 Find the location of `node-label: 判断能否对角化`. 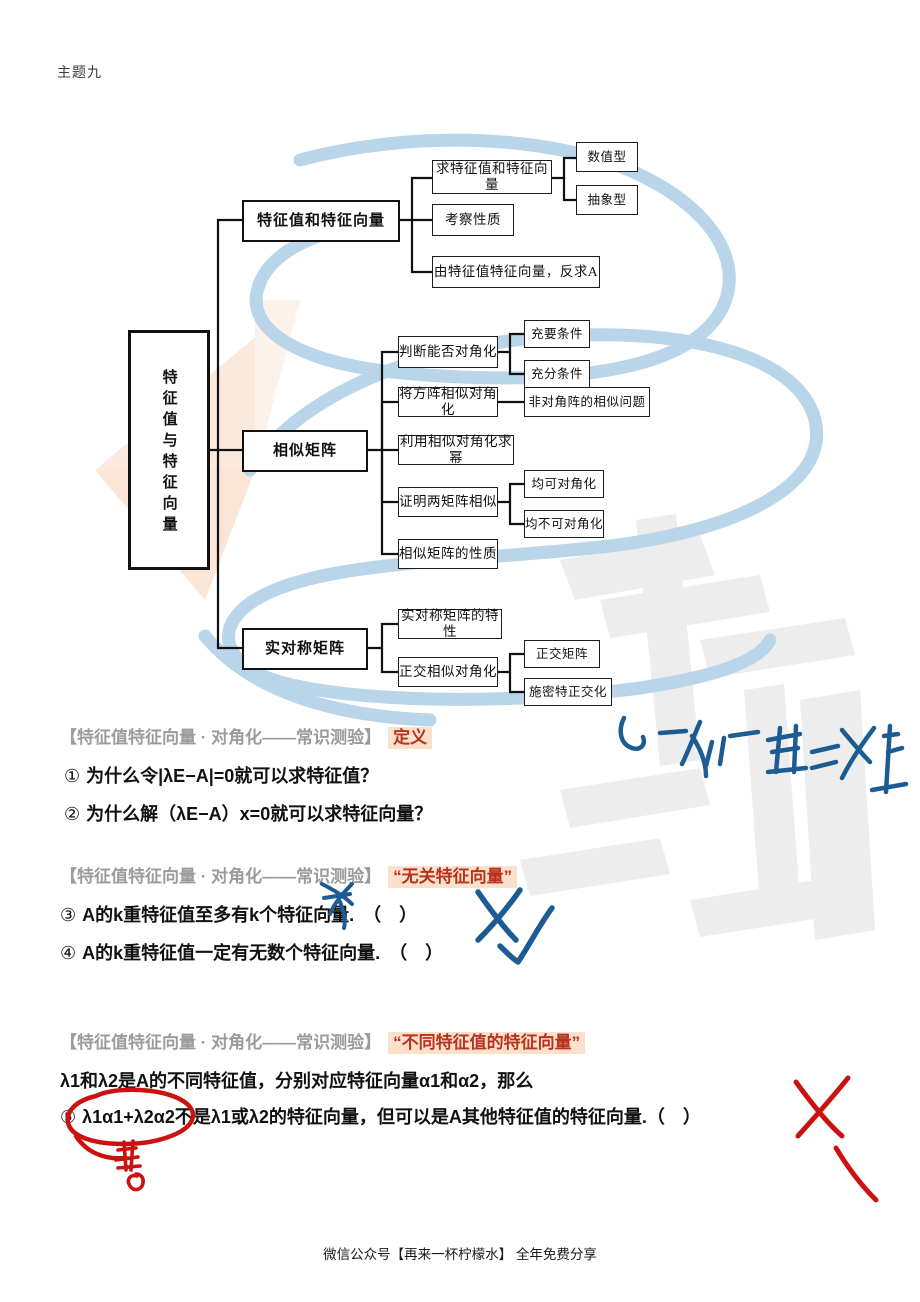

node-label: 判断能否对角化 is located at coordinates (448, 352).